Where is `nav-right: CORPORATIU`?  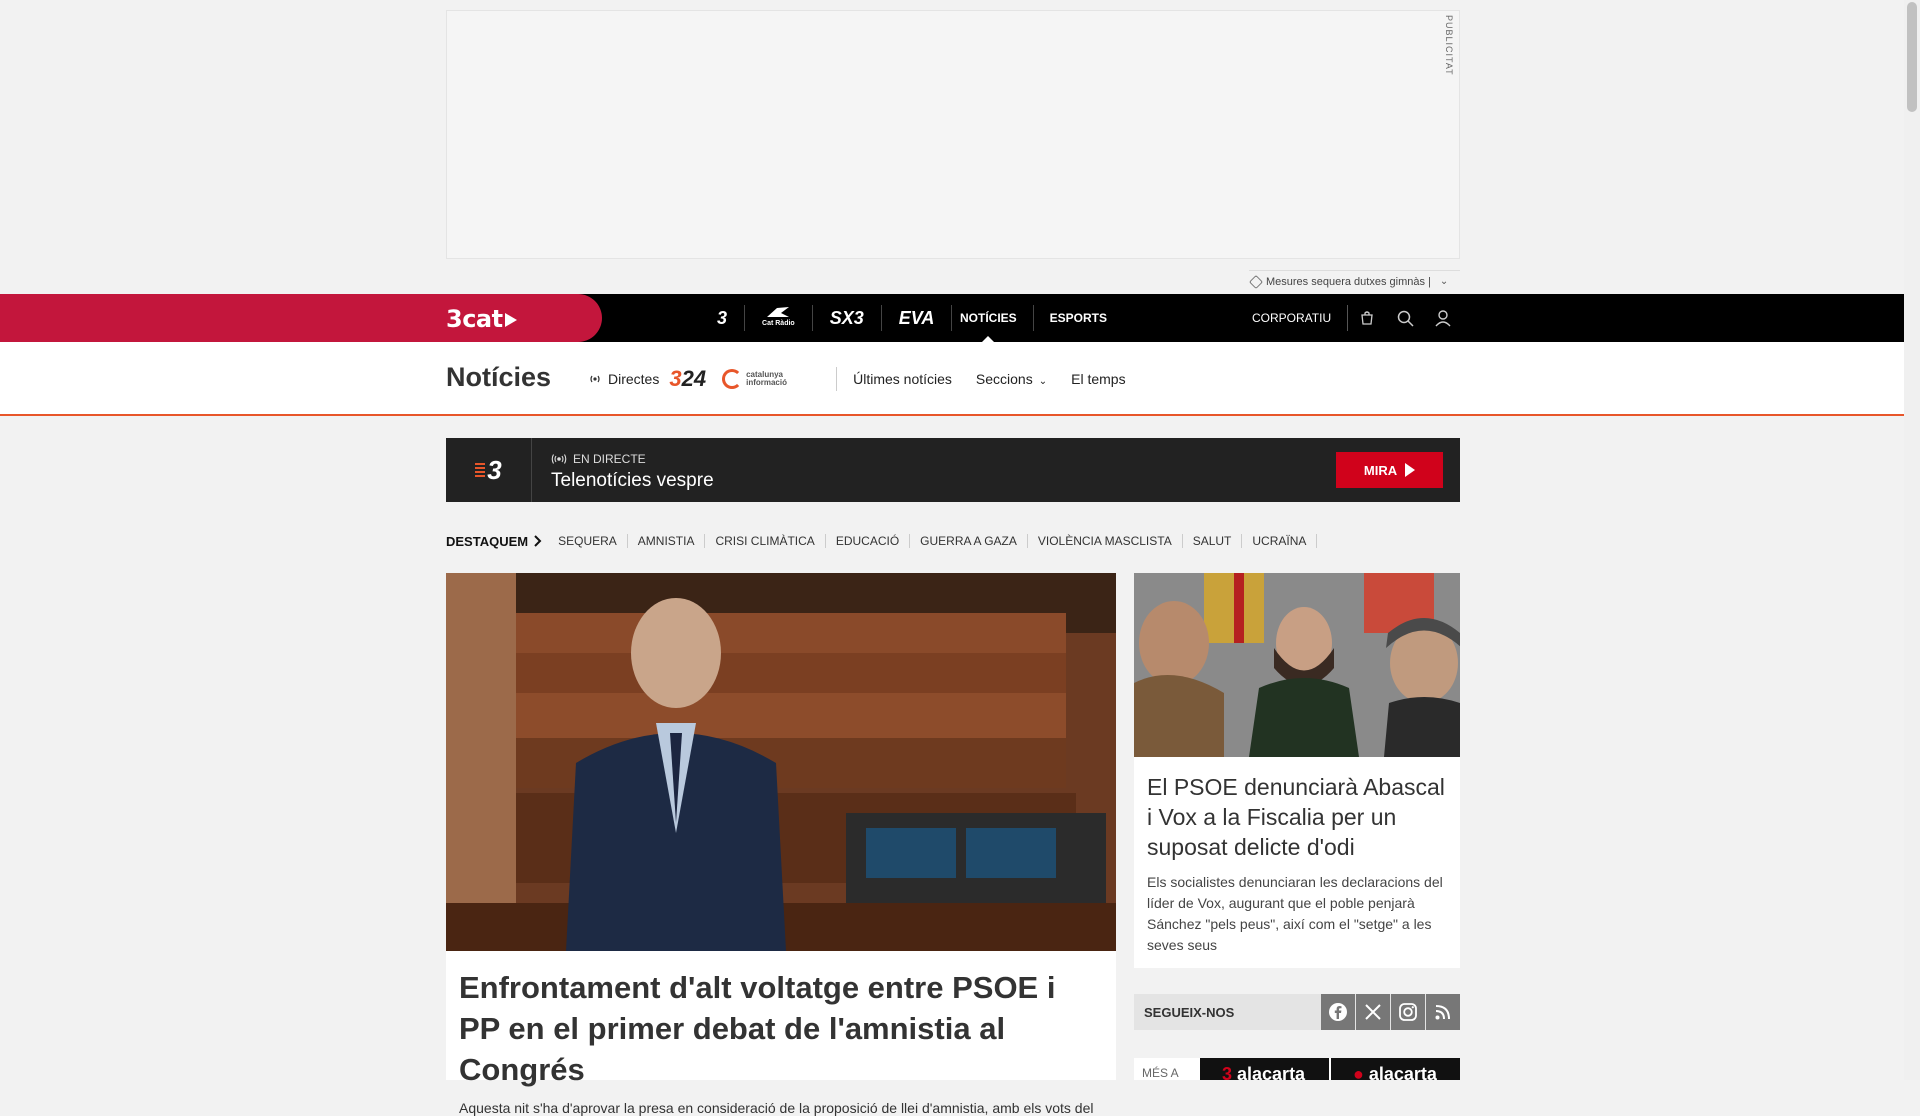 nav-right: CORPORATIU is located at coordinates (1357, 318).